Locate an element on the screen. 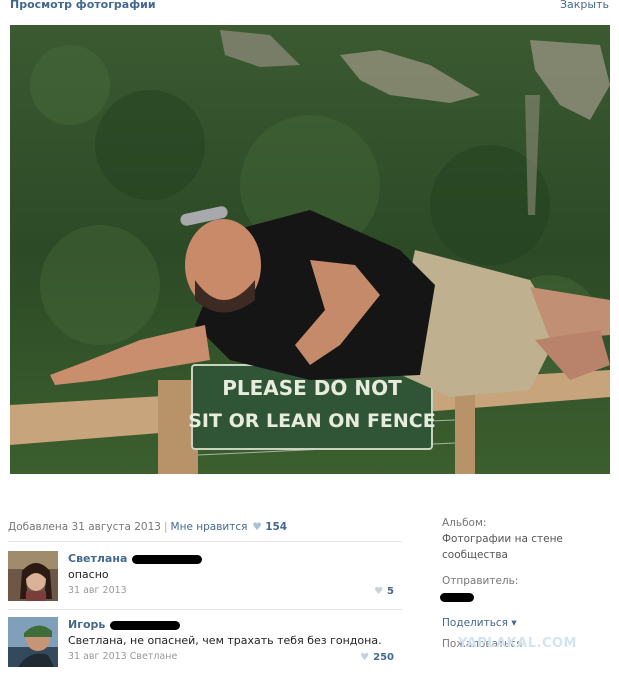 The image size is (619, 676). sender-label: Отправитель: is located at coordinates (480, 581).